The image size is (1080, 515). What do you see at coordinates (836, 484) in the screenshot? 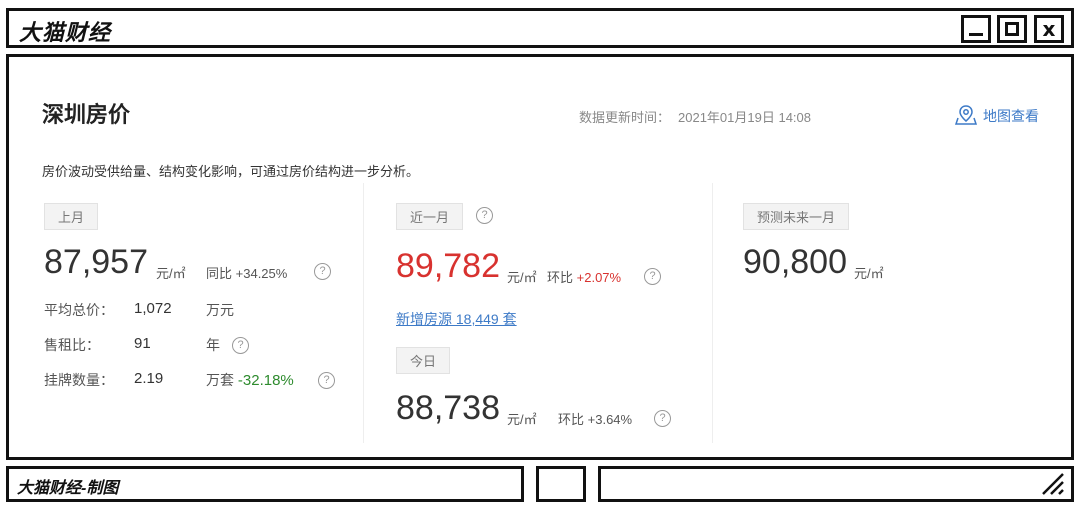
I see `footer-status-box` at bounding box center [836, 484].